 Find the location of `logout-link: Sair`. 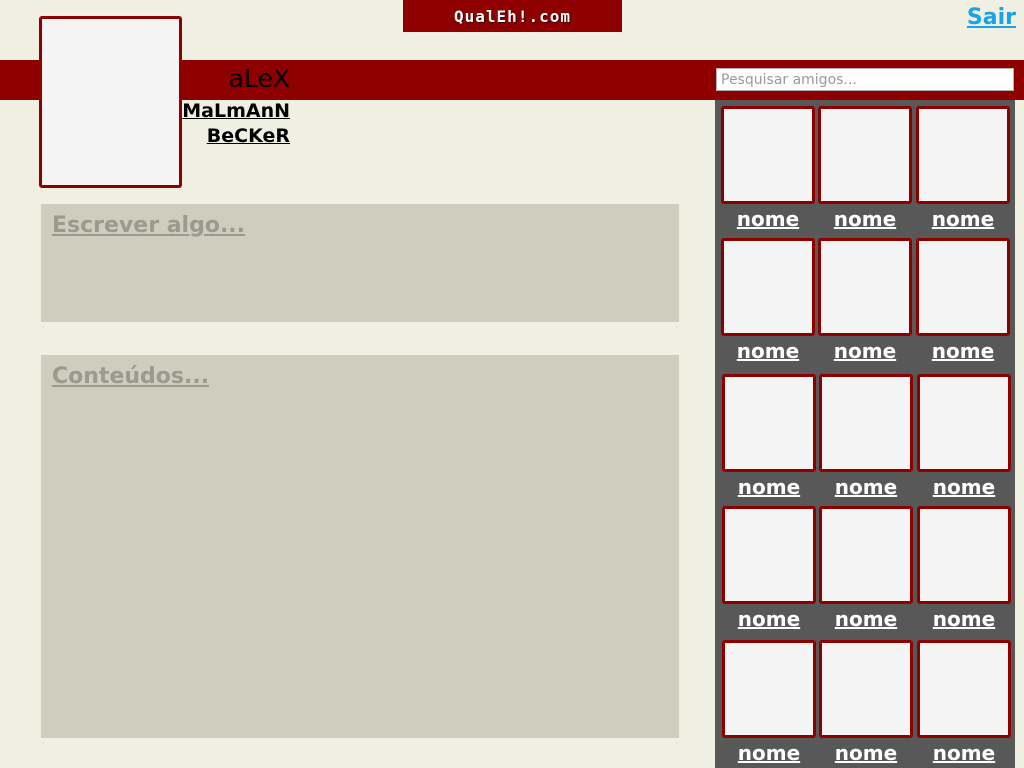

logout-link: Sair is located at coordinates (991, 17).